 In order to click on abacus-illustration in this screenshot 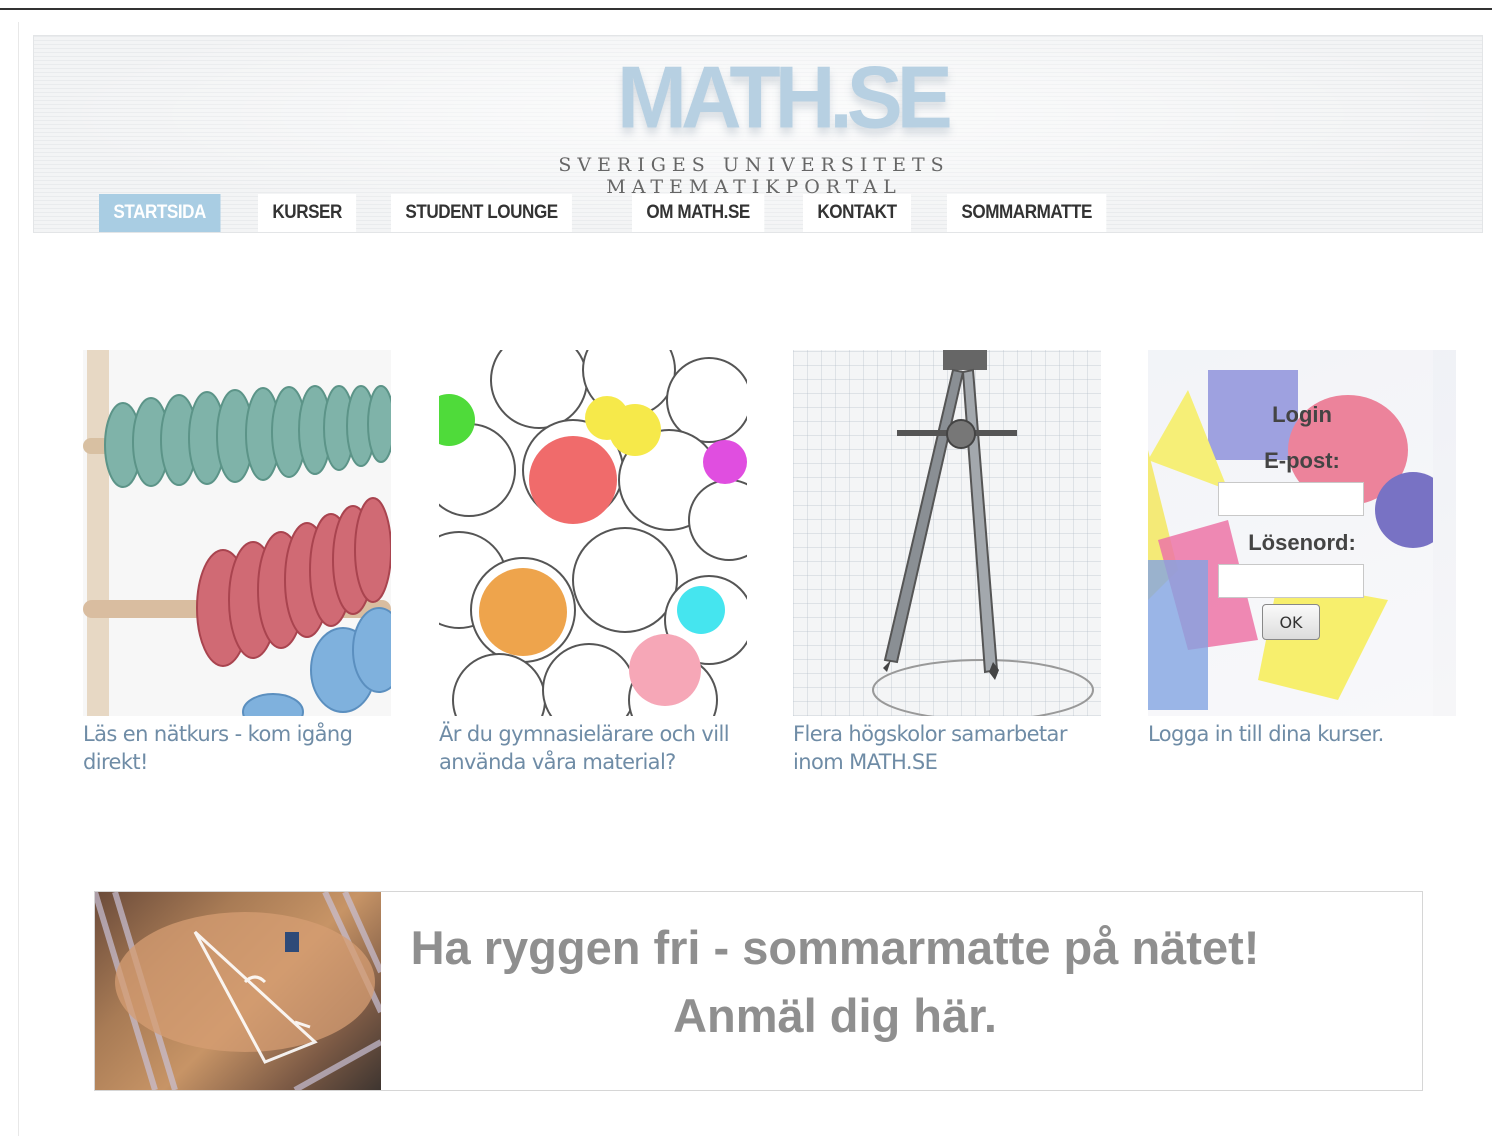, I will do `click(237, 533)`.